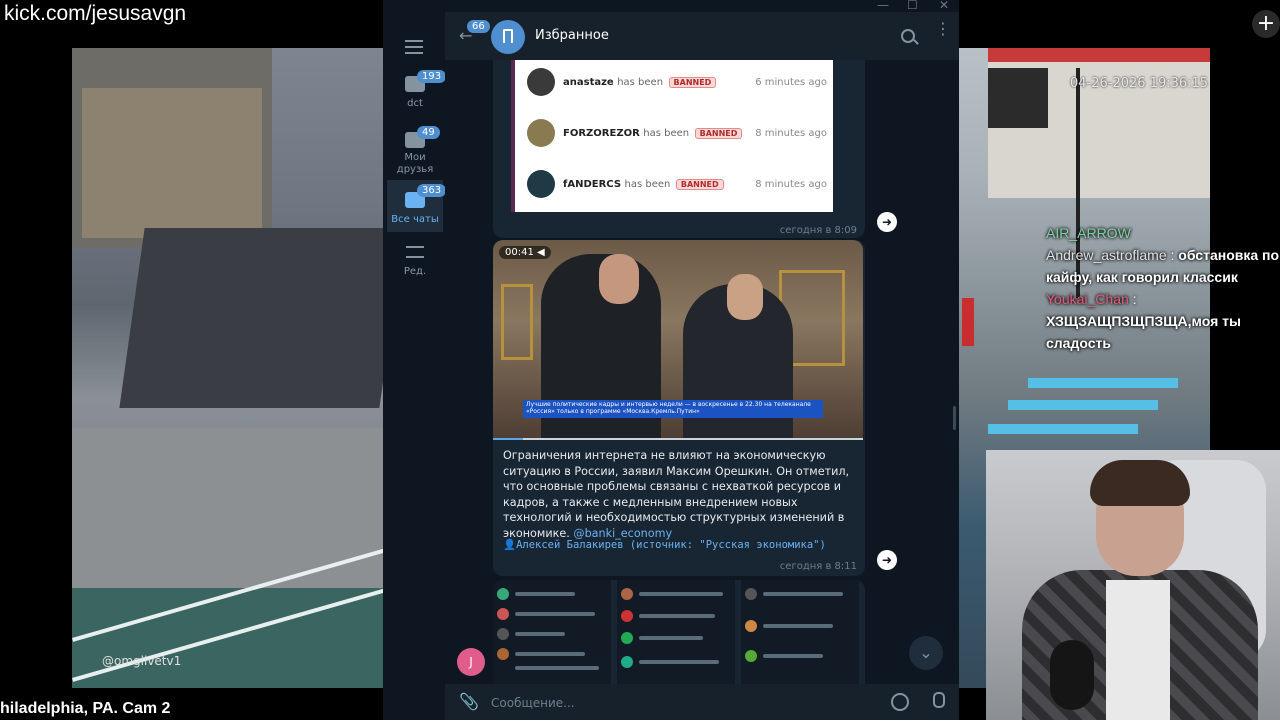 The image size is (1280, 720). Describe the element at coordinates (944, 6) in the screenshot. I see `close-icon: ✕` at that location.